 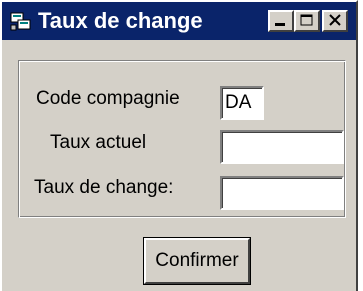 I want to click on minimize-icon, so click(x=280, y=24).